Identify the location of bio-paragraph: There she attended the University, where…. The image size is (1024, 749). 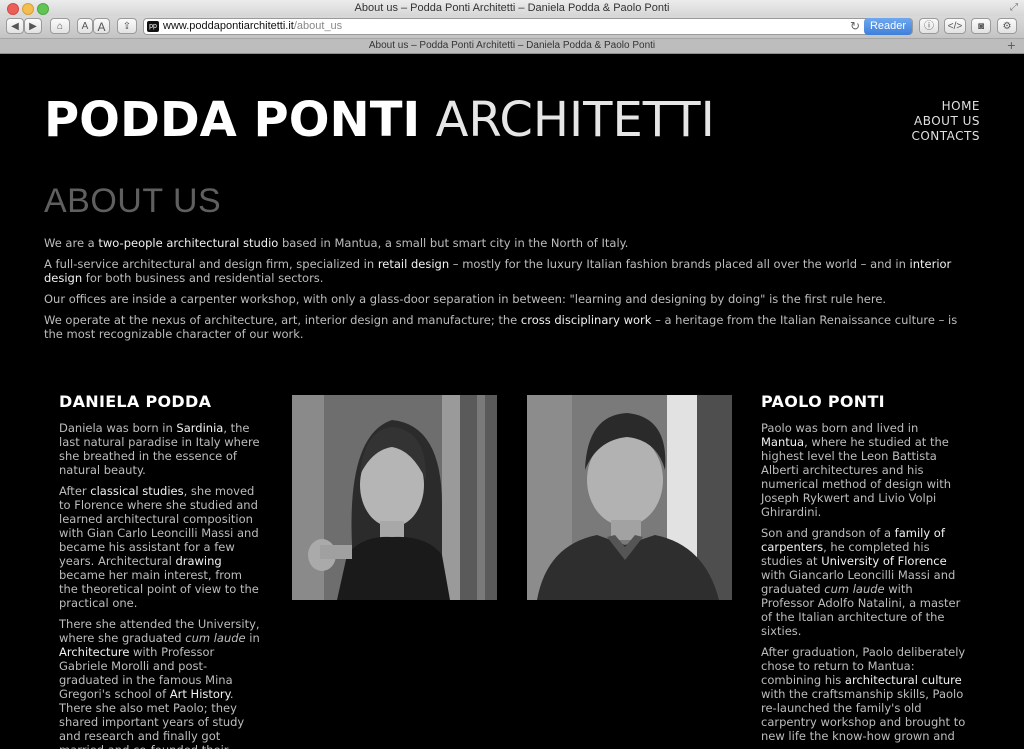
(159, 683).